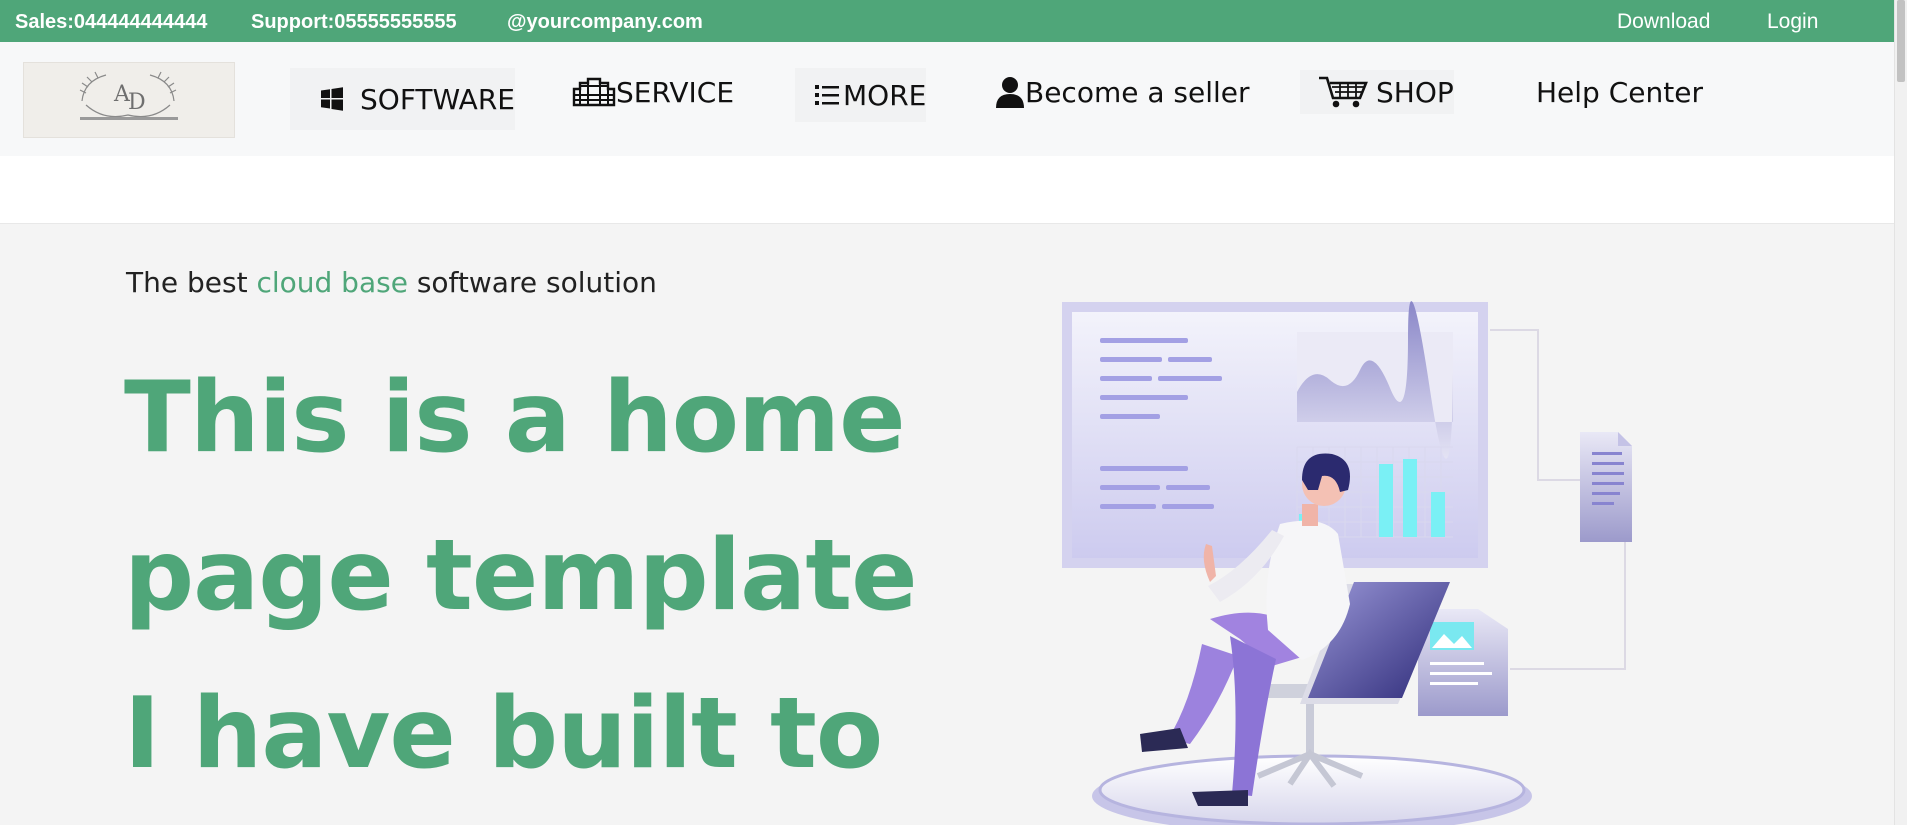 This screenshot has width=1907, height=825. I want to click on vertical-scrollbar, so click(1900, 412).